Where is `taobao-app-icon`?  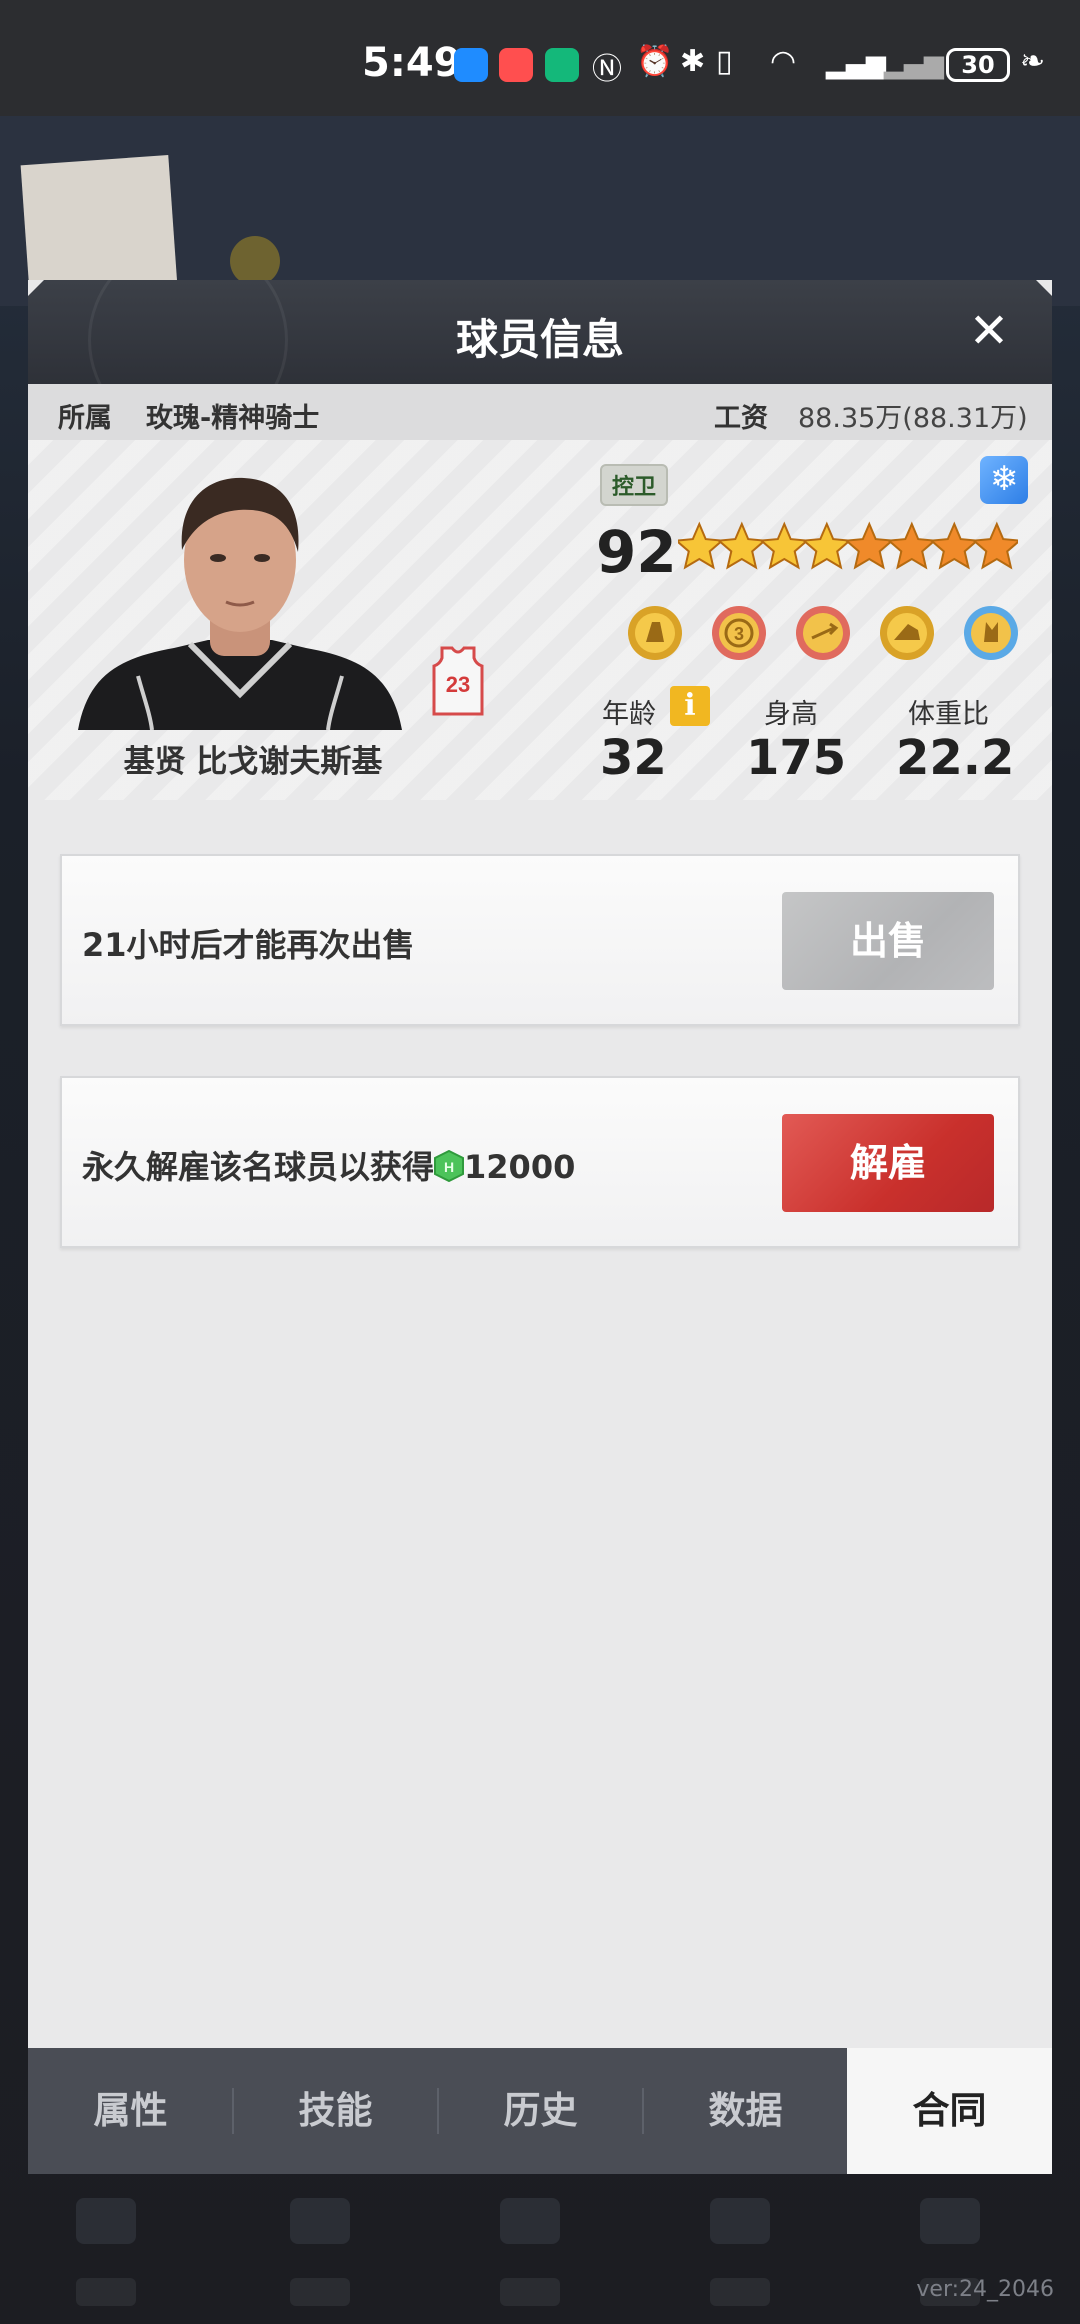
taobao-app-icon is located at coordinates (516, 65).